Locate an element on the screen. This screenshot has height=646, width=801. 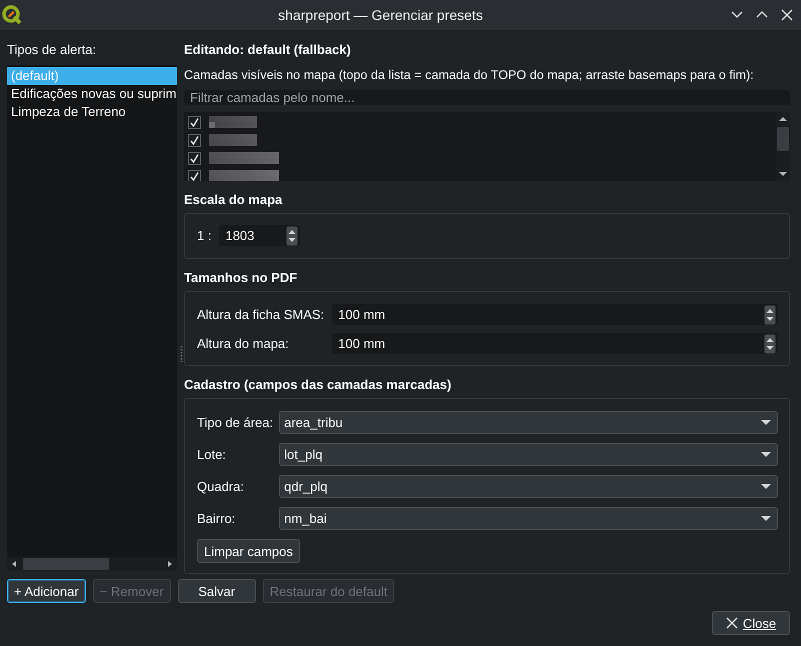
field-label: Lote: is located at coordinates (212, 454).